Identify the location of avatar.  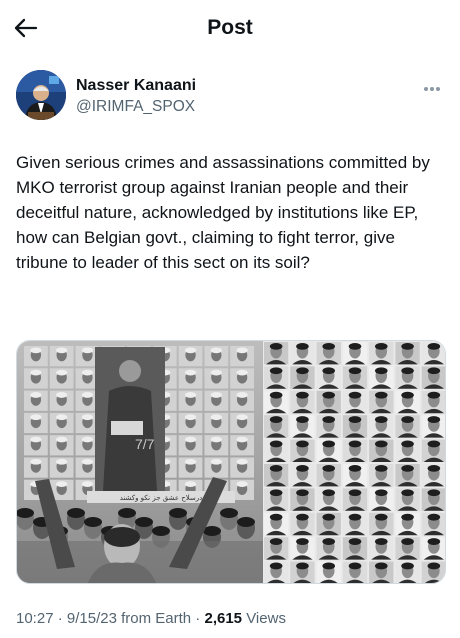
(41, 95).